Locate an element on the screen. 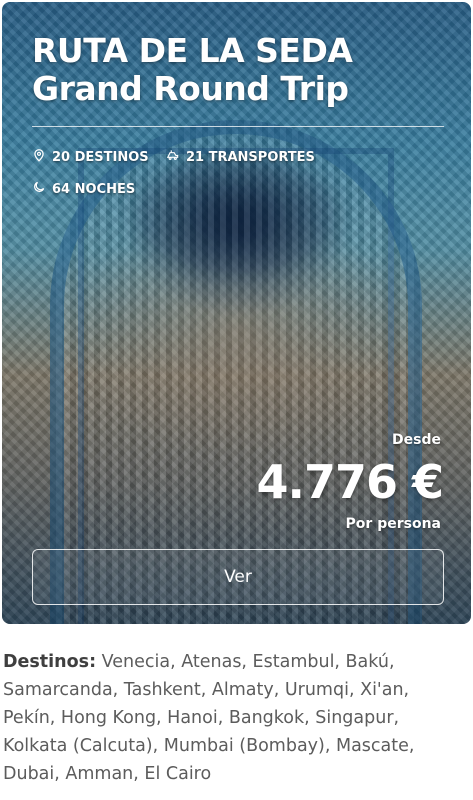  transport-icon is located at coordinates (173, 157).